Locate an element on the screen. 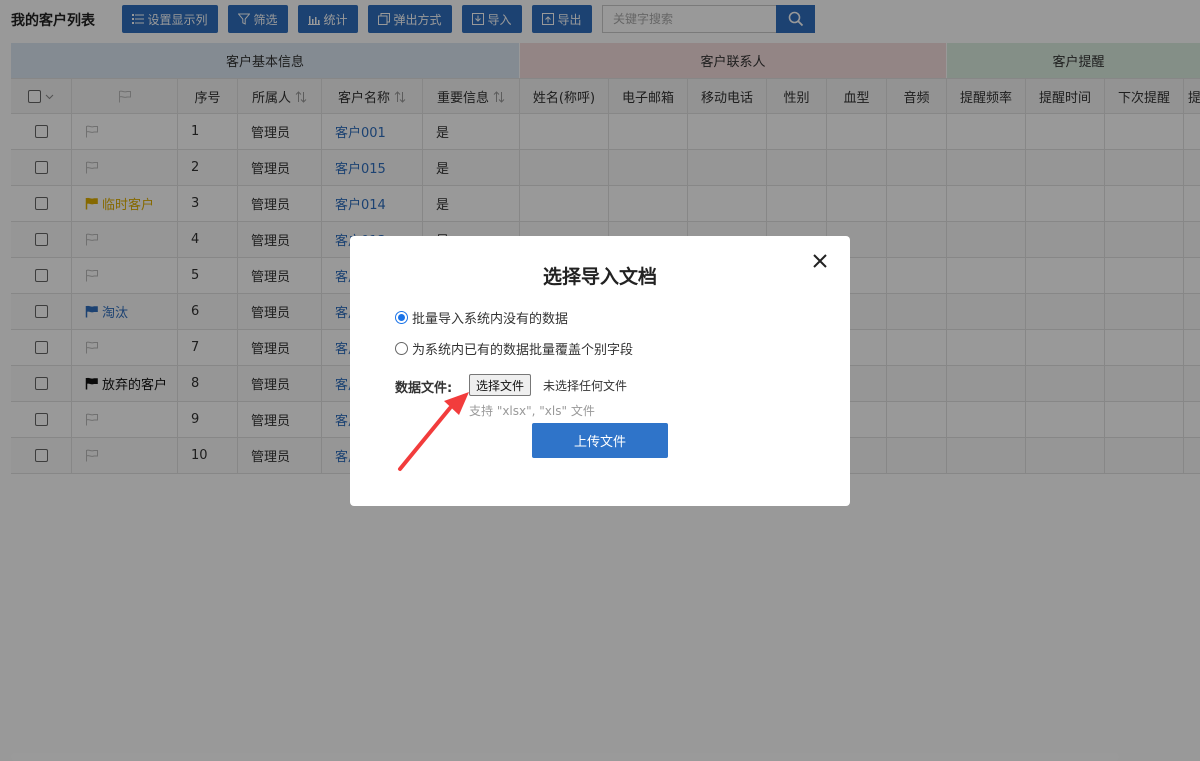 This screenshot has height=761, width=1200. close-button is located at coordinates (820, 261).